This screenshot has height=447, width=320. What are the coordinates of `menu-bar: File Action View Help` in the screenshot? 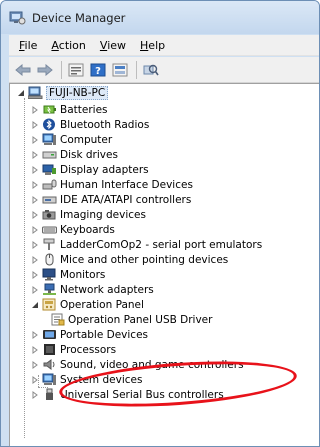 It's located at (164, 45).